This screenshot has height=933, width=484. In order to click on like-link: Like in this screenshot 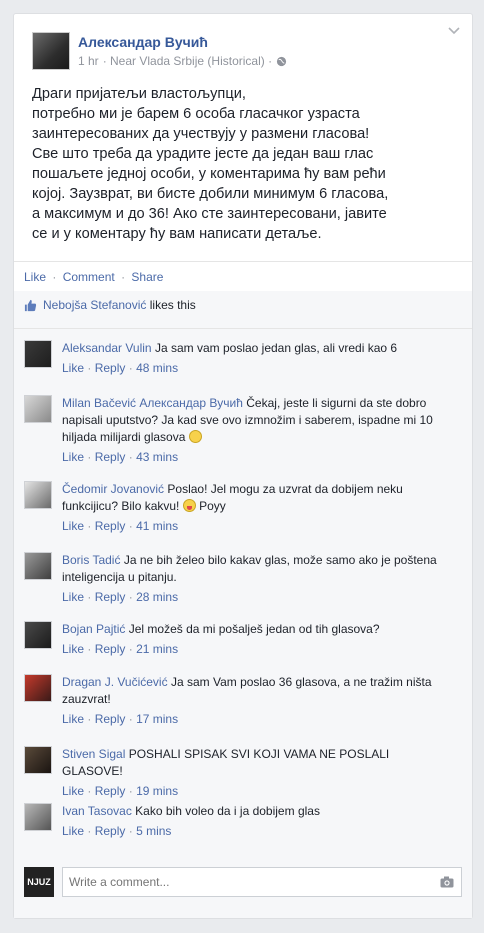, I will do `click(35, 277)`.